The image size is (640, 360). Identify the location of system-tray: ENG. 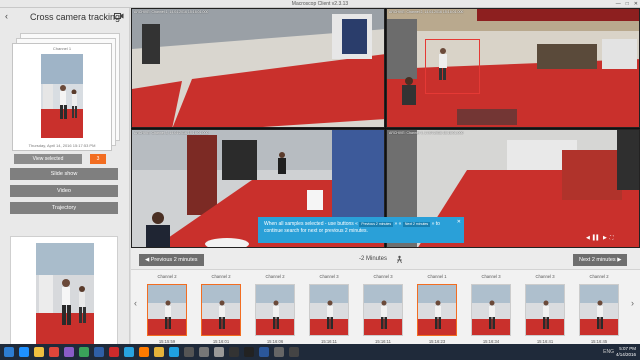
(608, 352).